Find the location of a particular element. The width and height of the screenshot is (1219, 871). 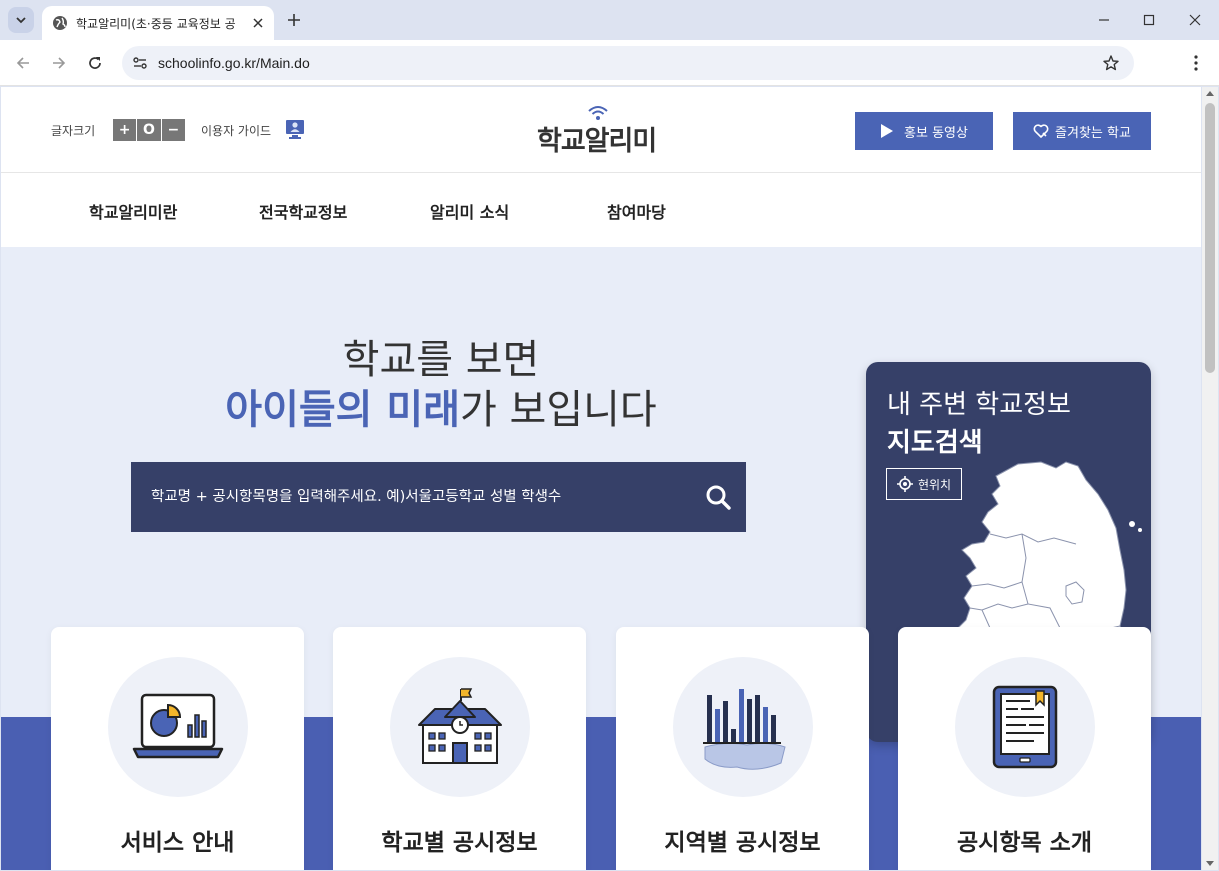

browser-tab: 학교알리미(초·중등 교육정보 공 is located at coordinates (158, 23).